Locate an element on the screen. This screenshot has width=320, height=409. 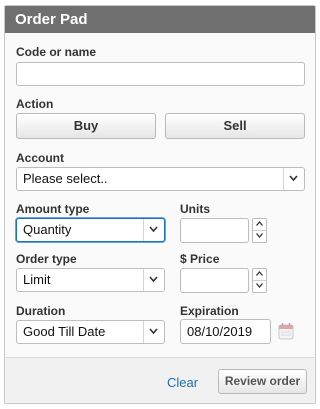
sell-button: Sell is located at coordinates (235, 126).